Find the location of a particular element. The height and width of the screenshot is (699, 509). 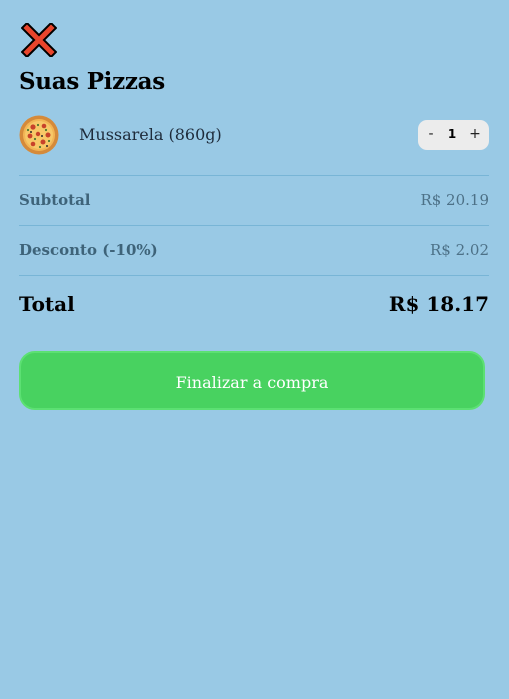

subtotal-label: Subtotal is located at coordinates (55, 200).